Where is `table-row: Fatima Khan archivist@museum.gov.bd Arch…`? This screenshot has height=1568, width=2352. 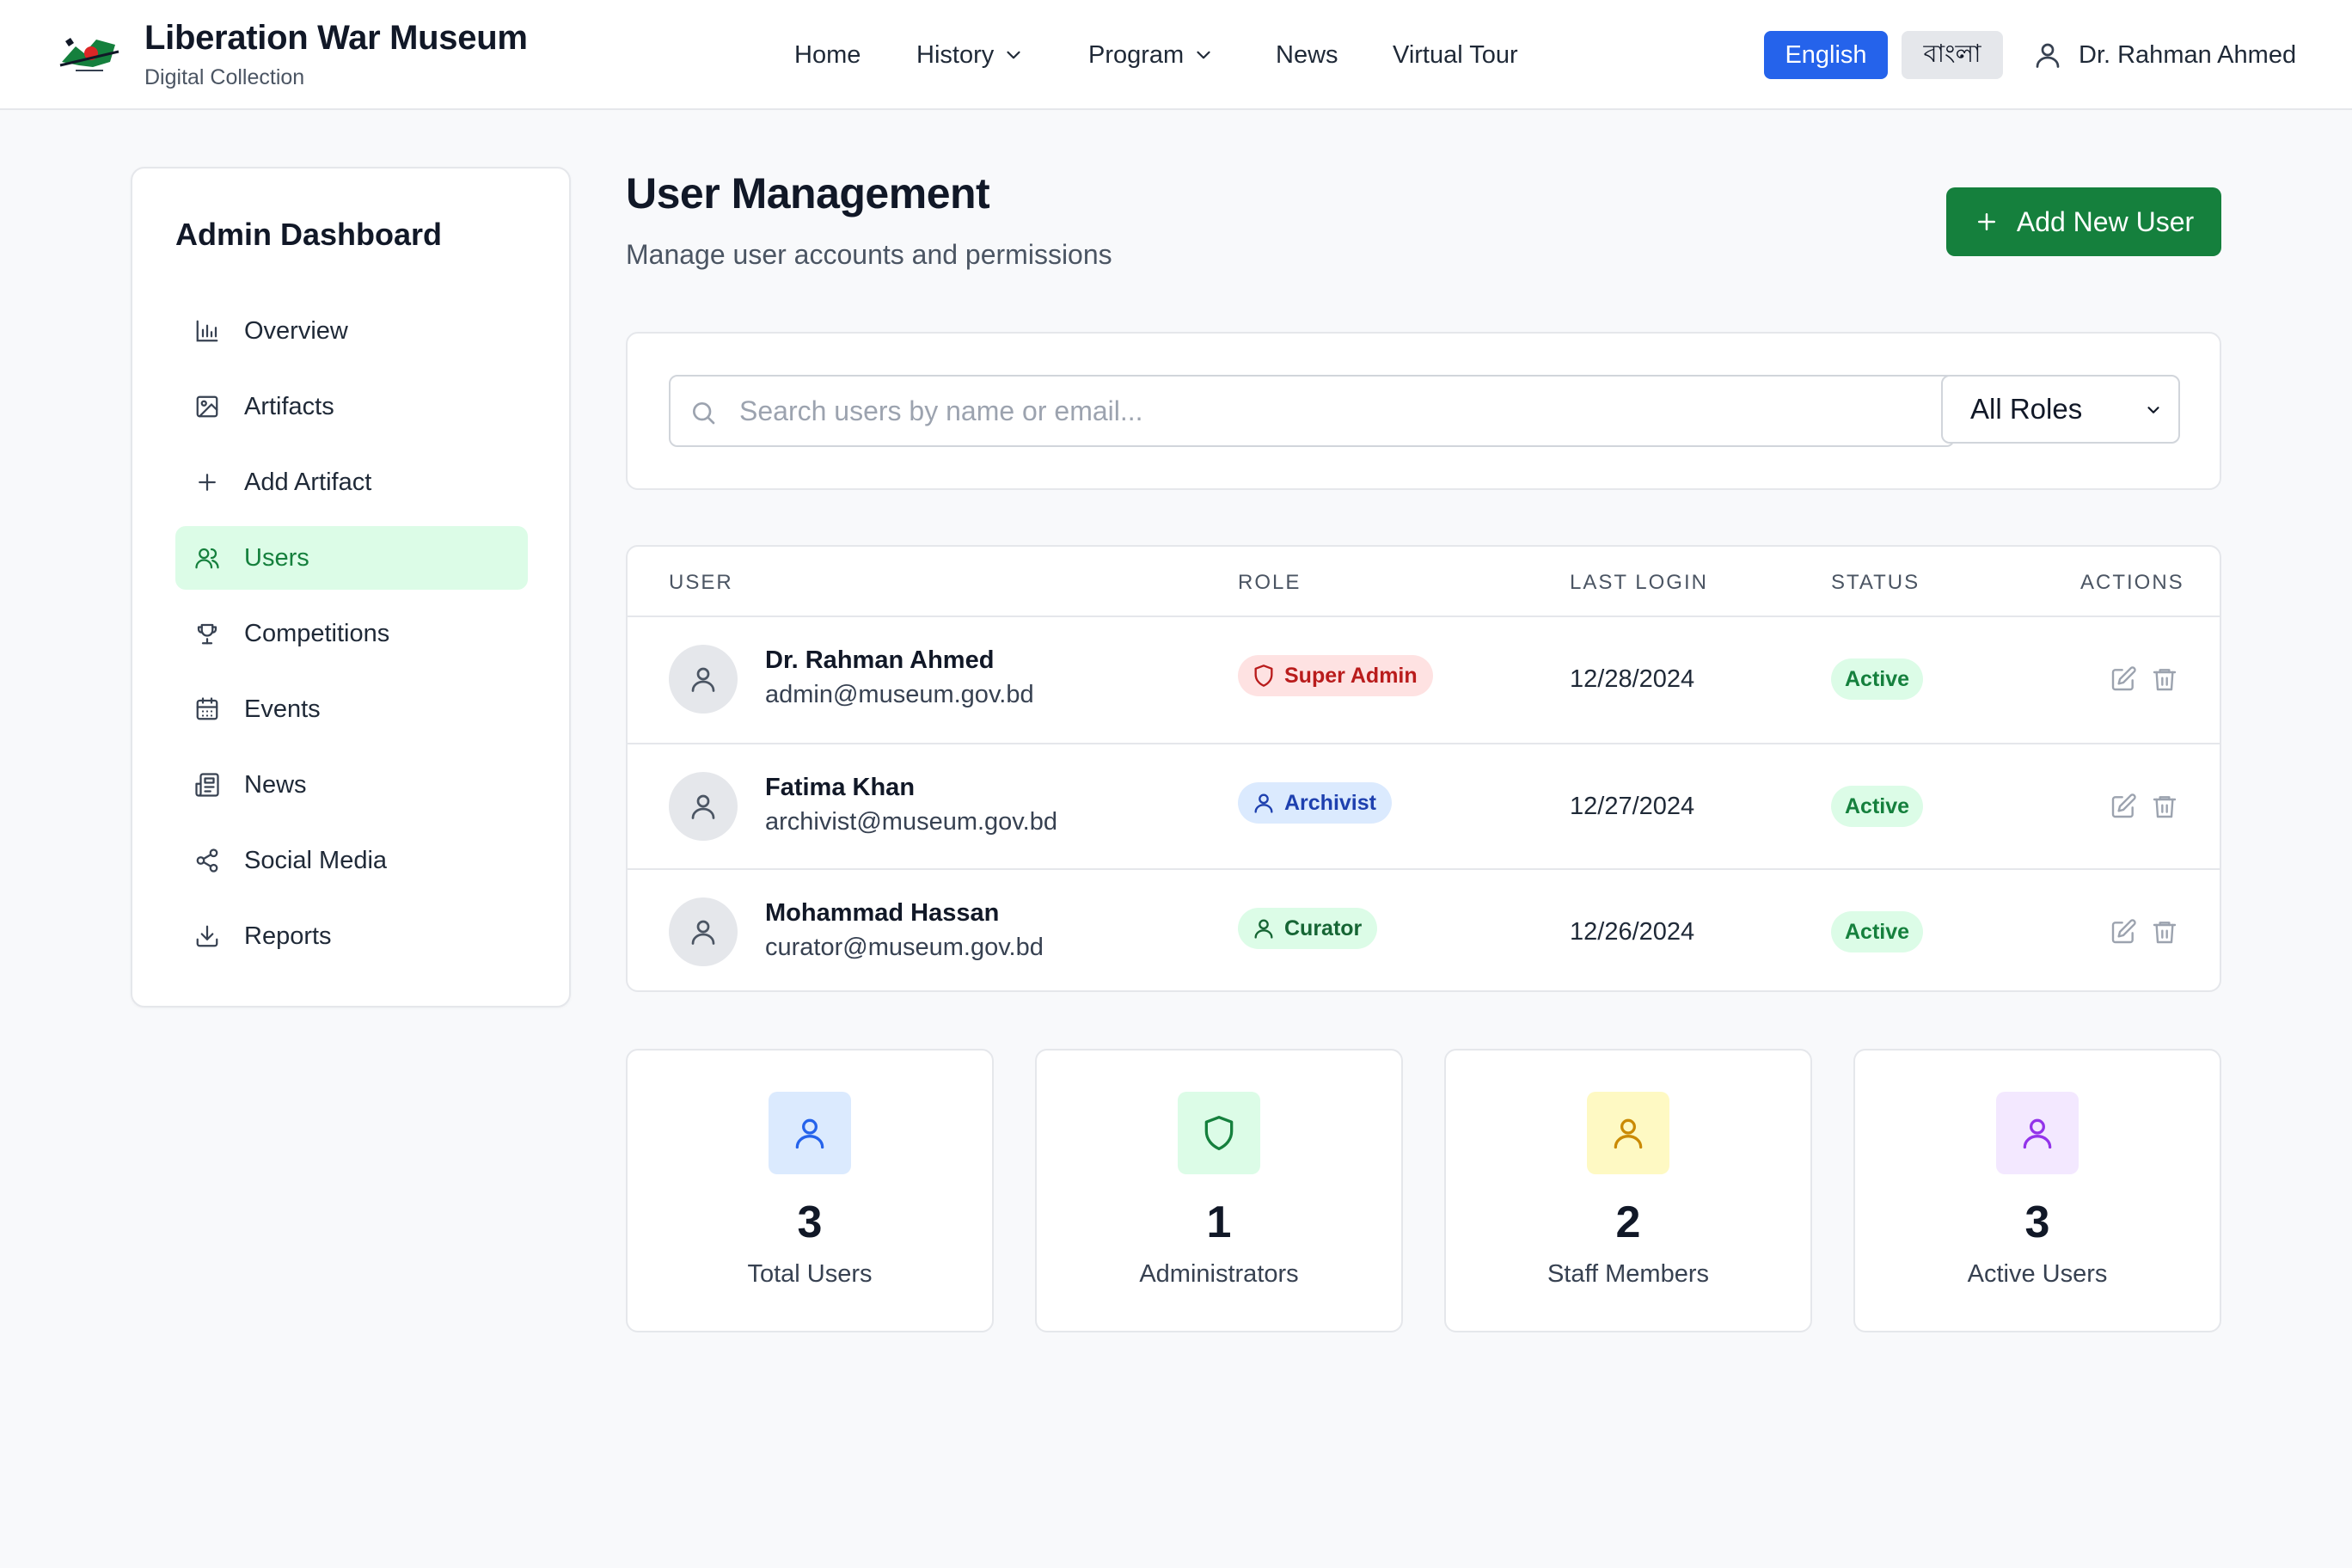 table-row: Fatima Khan archivist@museum.gov.bd Arch… is located at coordinates (1424, 805).